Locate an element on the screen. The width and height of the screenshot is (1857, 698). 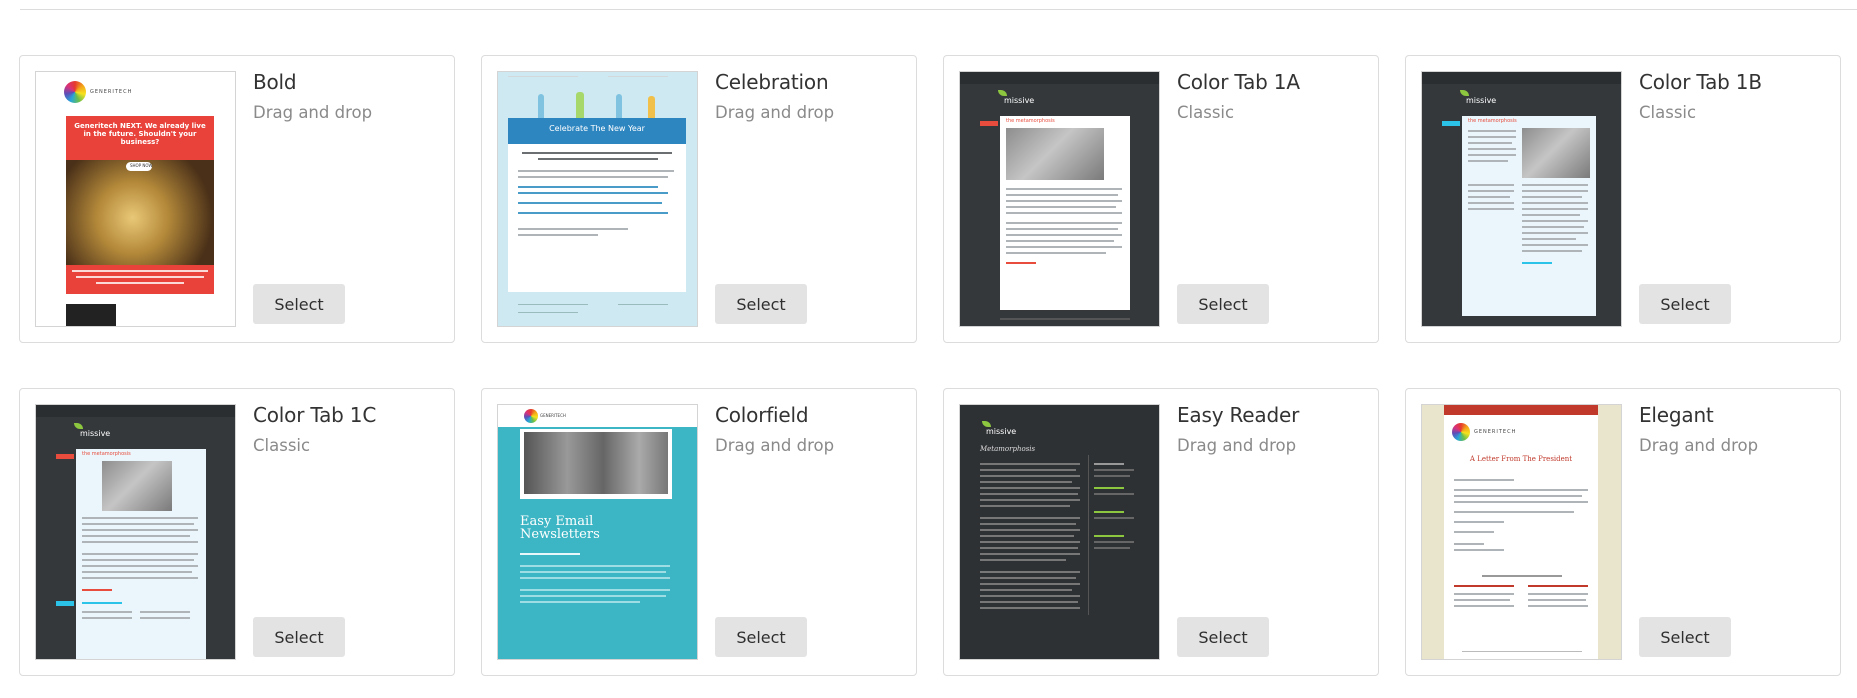
select-button-celebration: Select is located at coordinates (761, 304).